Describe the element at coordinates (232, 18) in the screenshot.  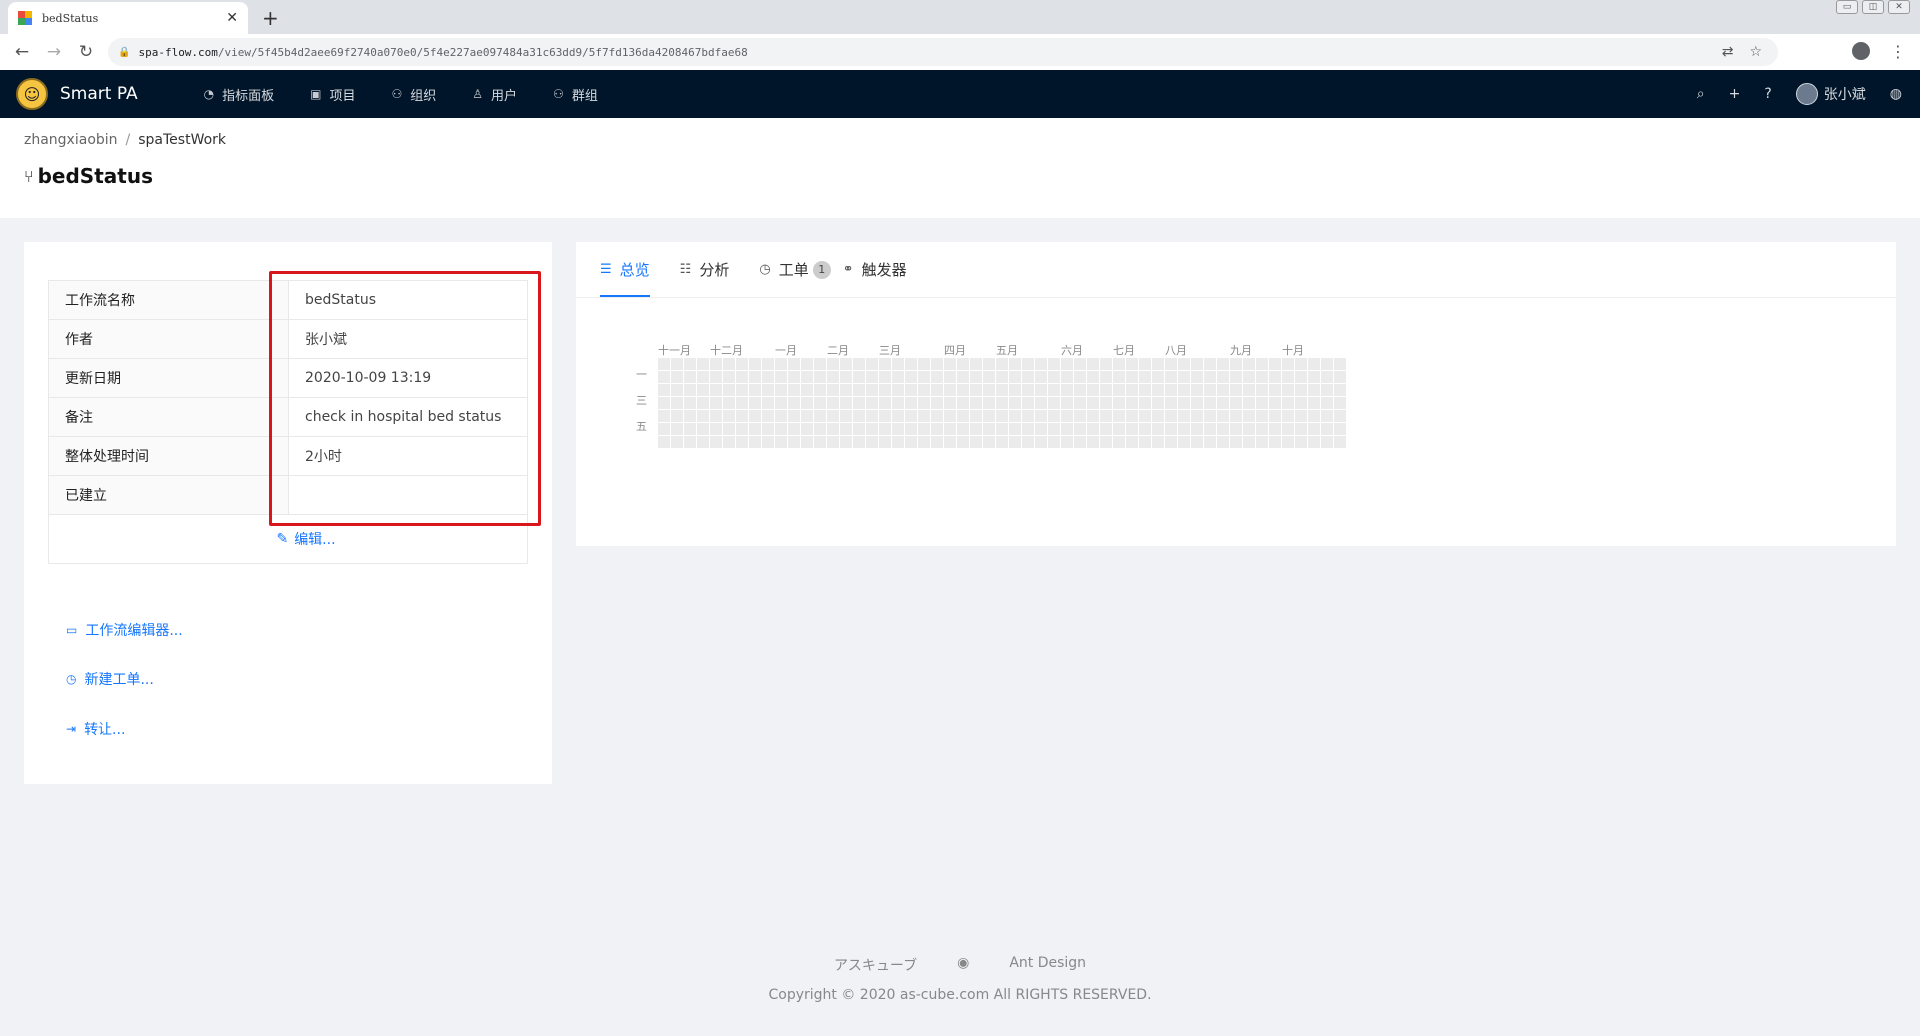
I see `close-tab-icon: ✕` at that location.